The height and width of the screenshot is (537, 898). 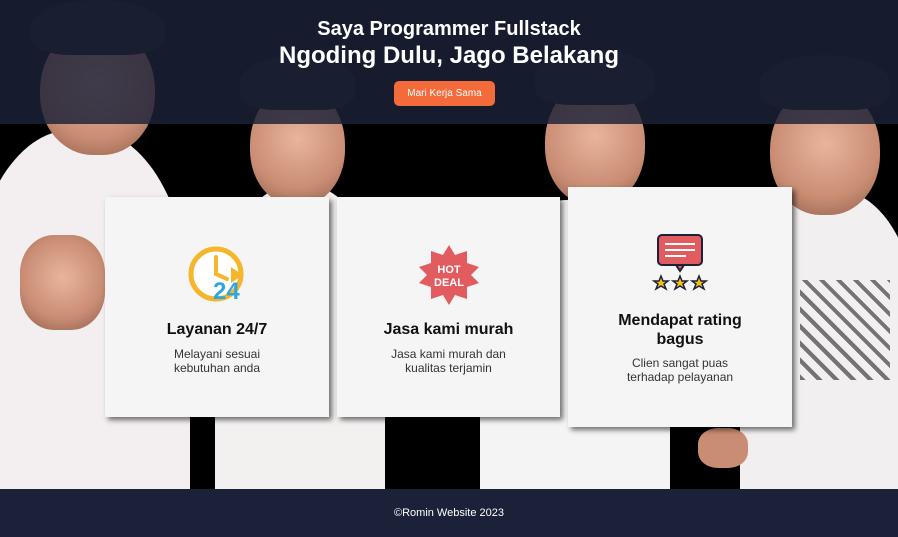 What do you see at coordinates (449, 270) in the screenshot?
I see `svg-text: HOT` at bounding box center [449, 270].